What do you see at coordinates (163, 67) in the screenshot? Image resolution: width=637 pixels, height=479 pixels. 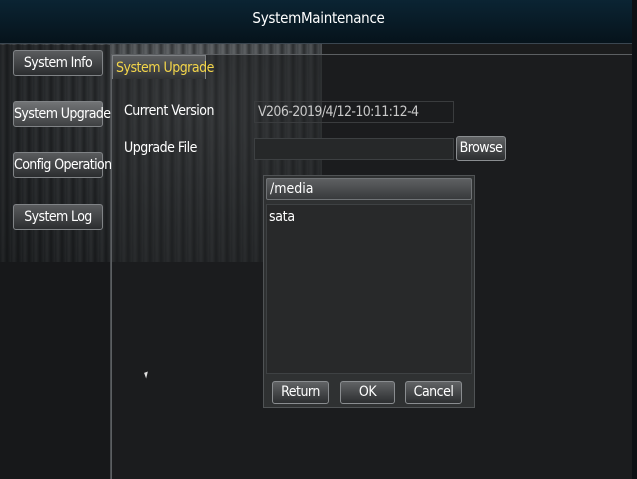 I see `tab-system-upgrade: System Upgrade` at bounding box center [163, 67].